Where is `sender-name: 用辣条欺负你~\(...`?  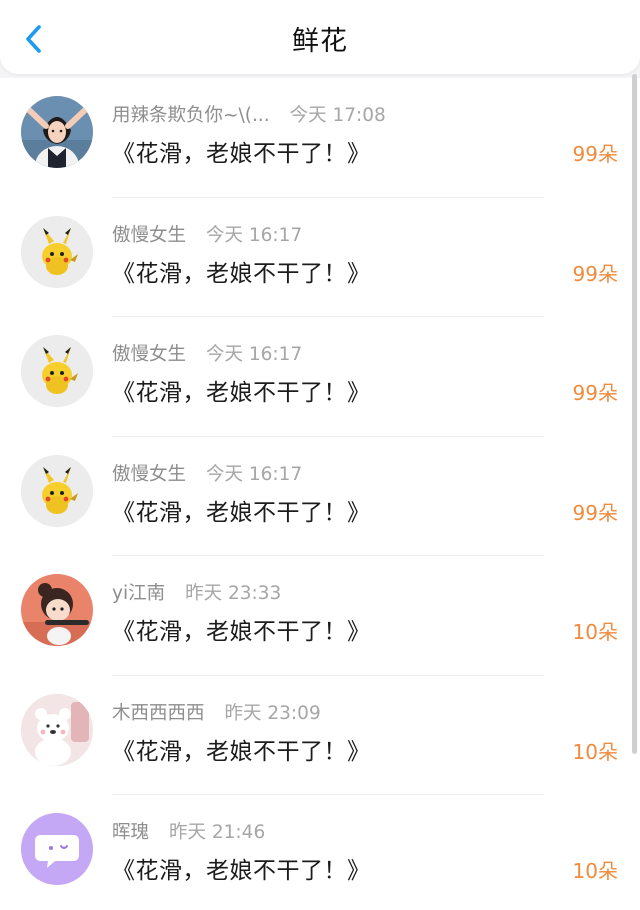
sender-name: 用辣条欺负你~\(... is located at coordinates (191, 115).